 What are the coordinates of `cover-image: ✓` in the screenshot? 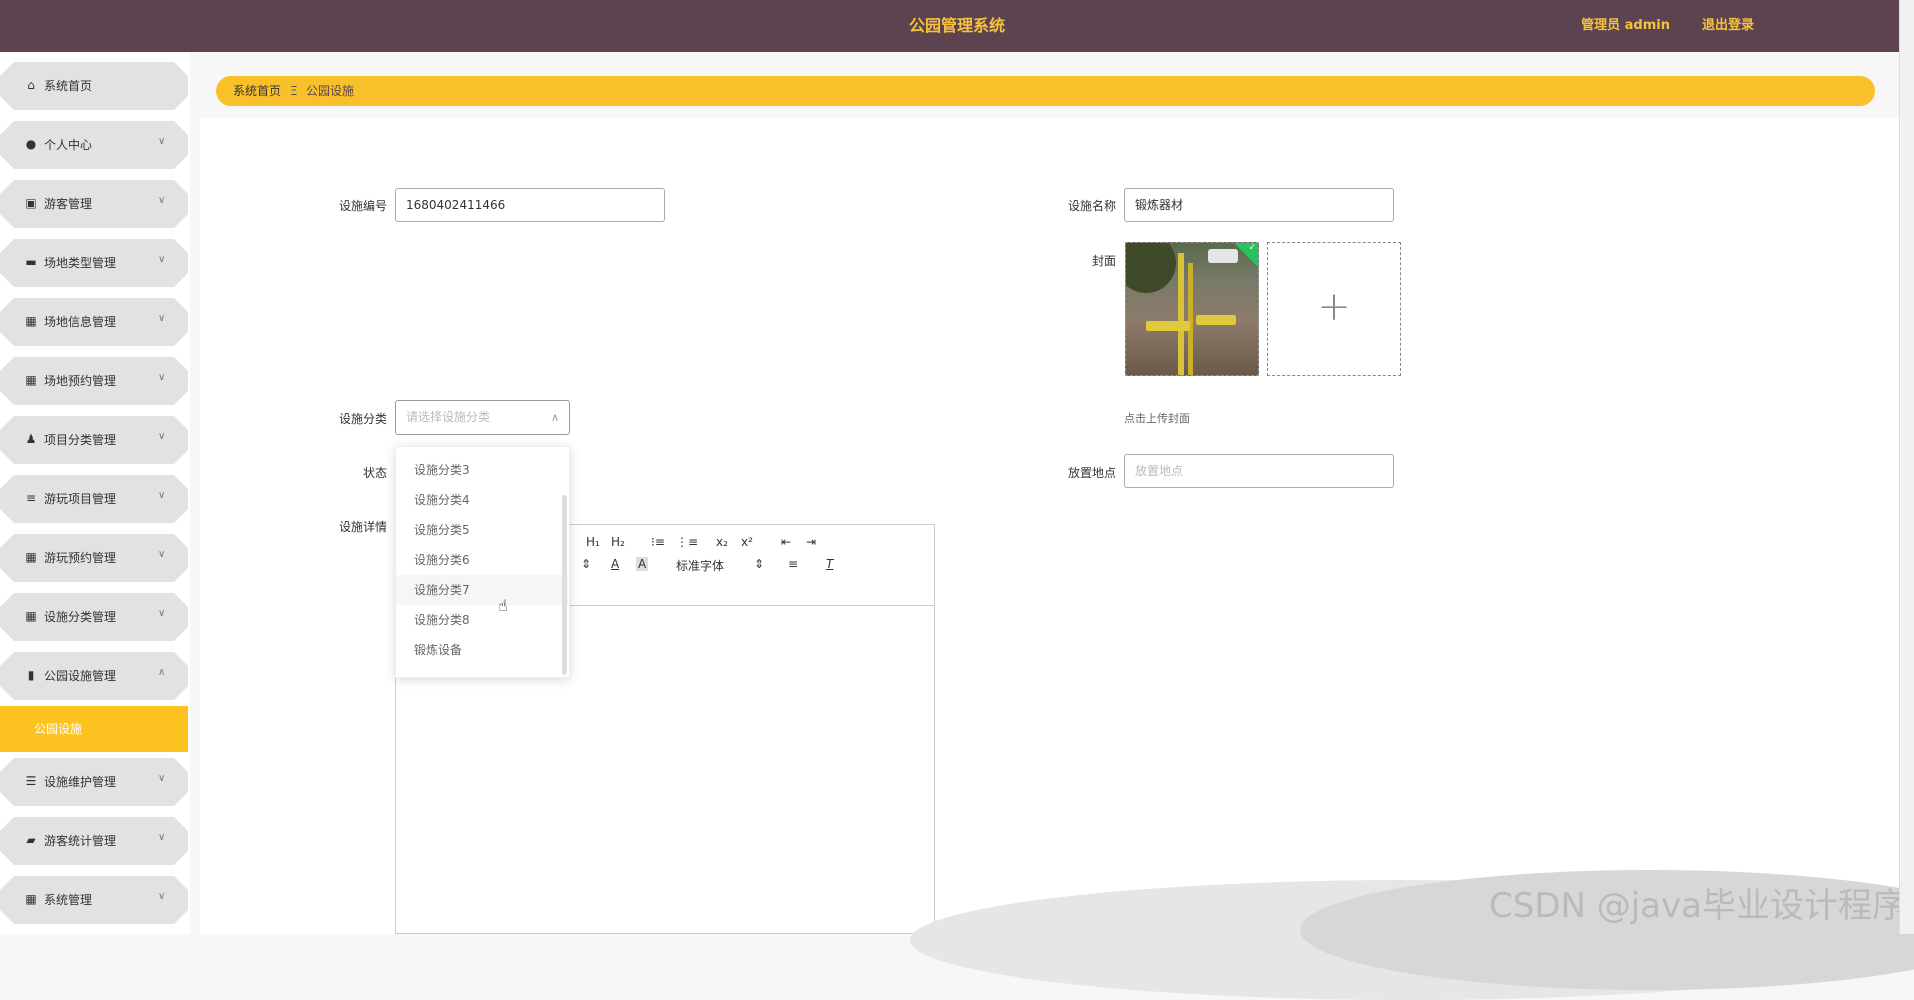 It's located at (1192, 309).